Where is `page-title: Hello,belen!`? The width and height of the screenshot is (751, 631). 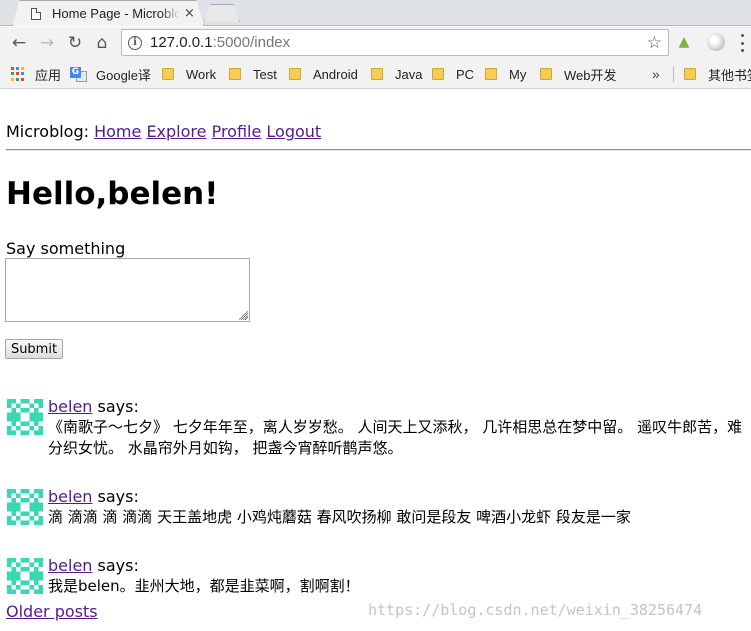 page-title: Hello,belen! is located at coordinates (112, 194).